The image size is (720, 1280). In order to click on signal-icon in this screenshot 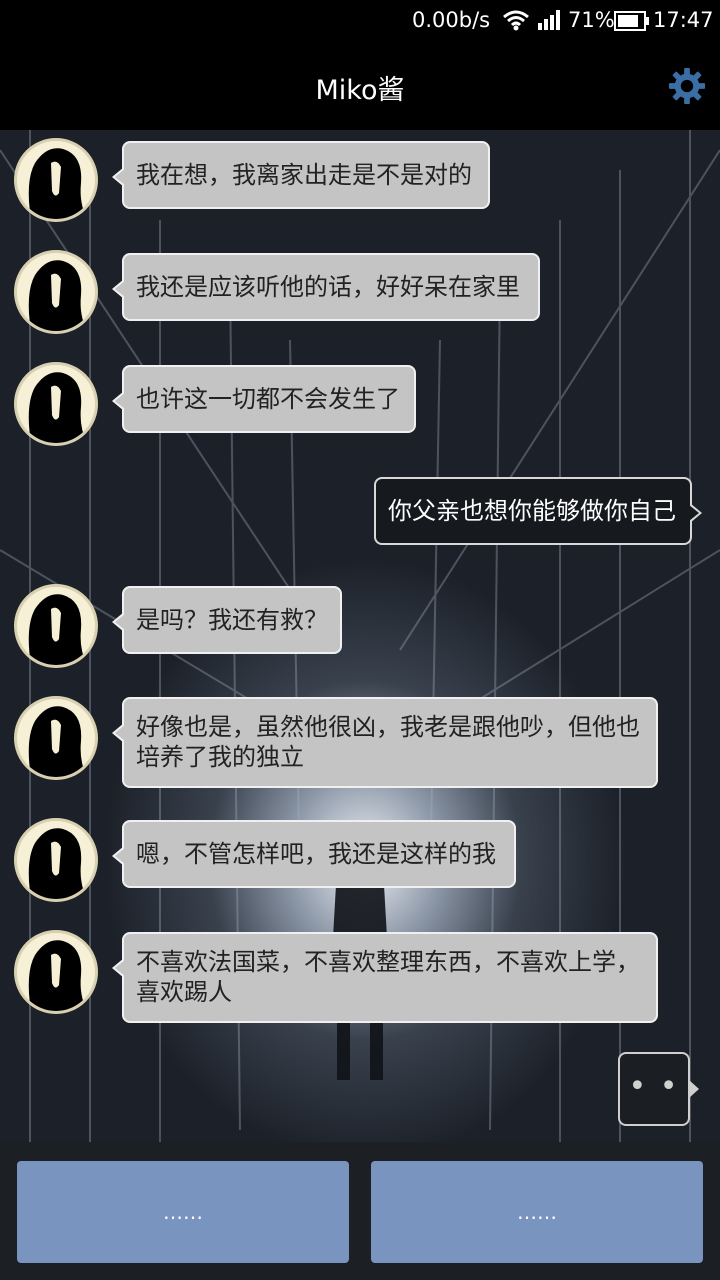, I will do `click(549, 20)`.